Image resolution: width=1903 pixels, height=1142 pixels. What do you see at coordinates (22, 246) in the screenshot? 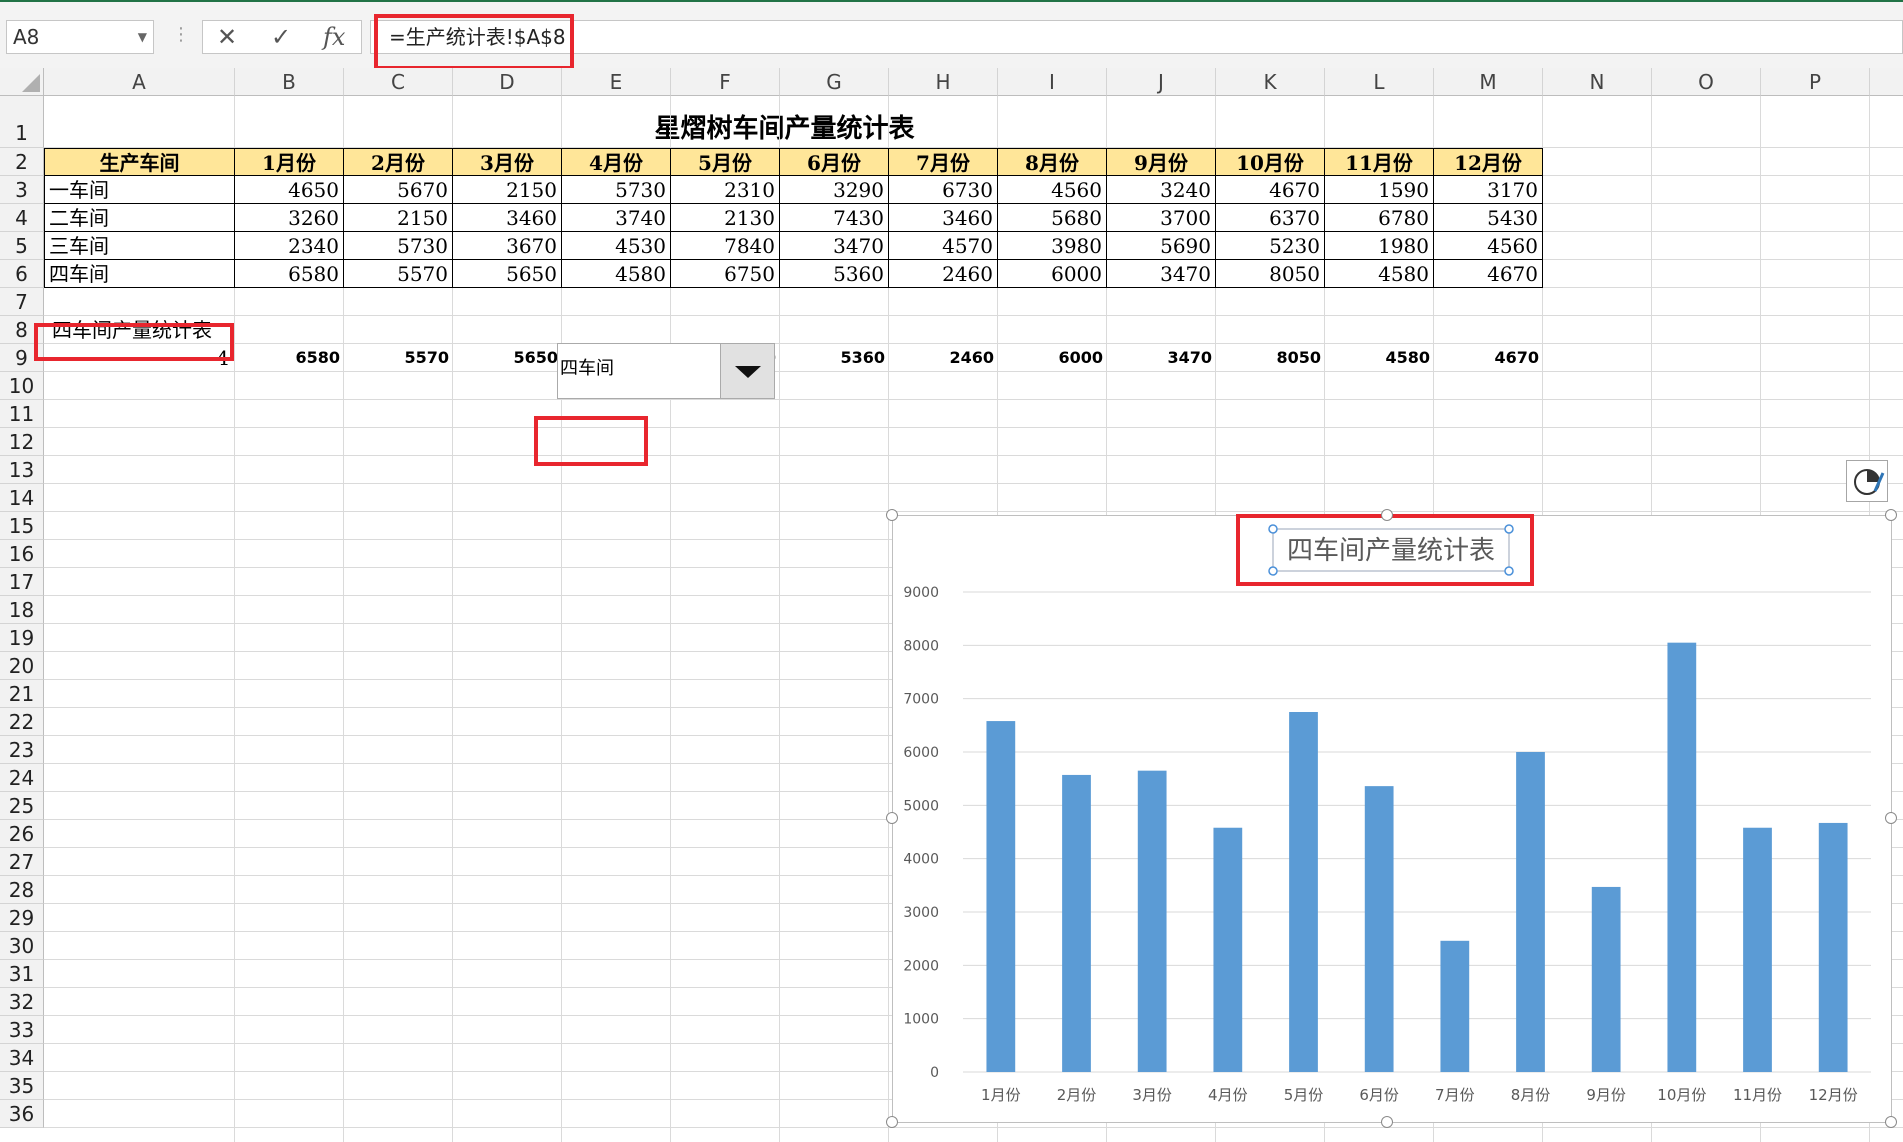
I see `row-header: 5` at bounding box center [22, 246].